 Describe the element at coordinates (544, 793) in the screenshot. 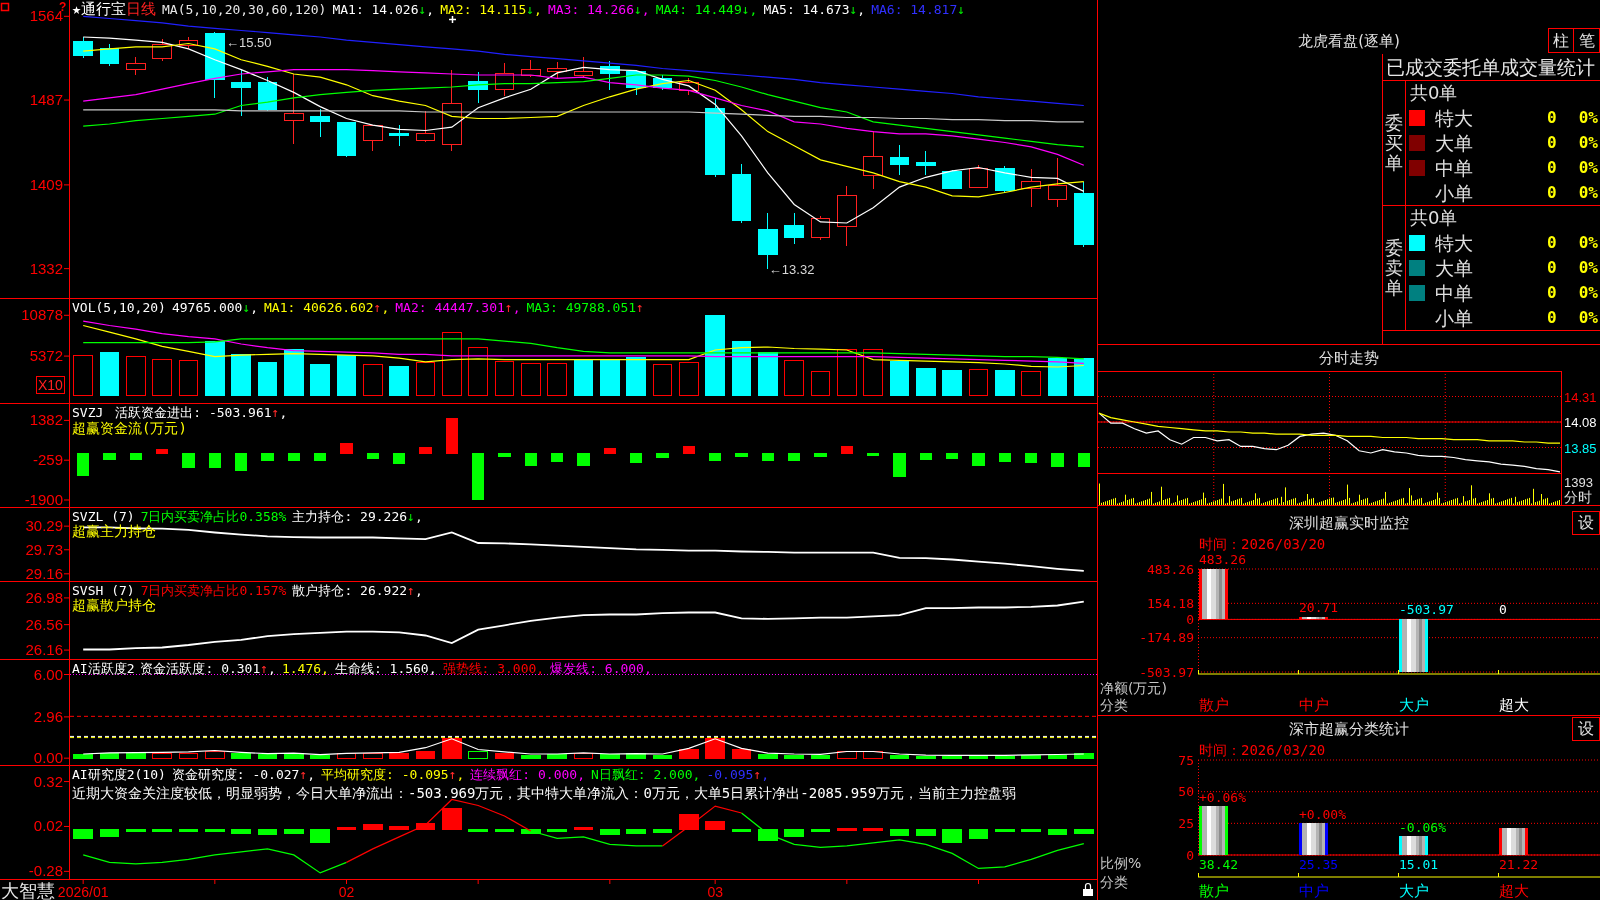

I see `analysis-comment: 近期大资金关注度较低，明显弱势，今日大单净流出：-503.969万元，其中特大单净流入：0万元，大单5日累计净出-2085.959万元，当前主力控盘弱` at that location.